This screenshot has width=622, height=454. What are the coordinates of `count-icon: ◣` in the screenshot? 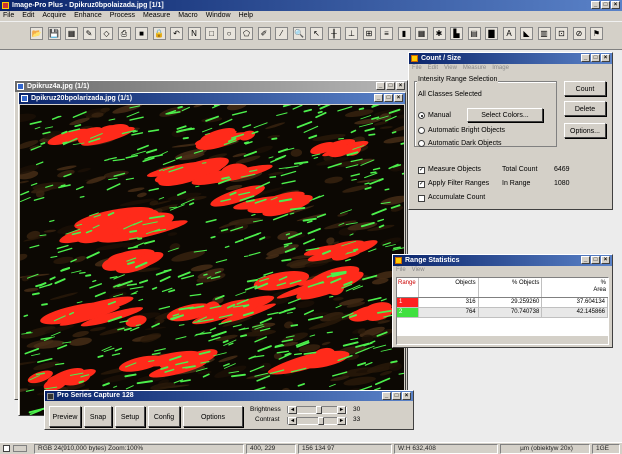 It's located at (526, 33).